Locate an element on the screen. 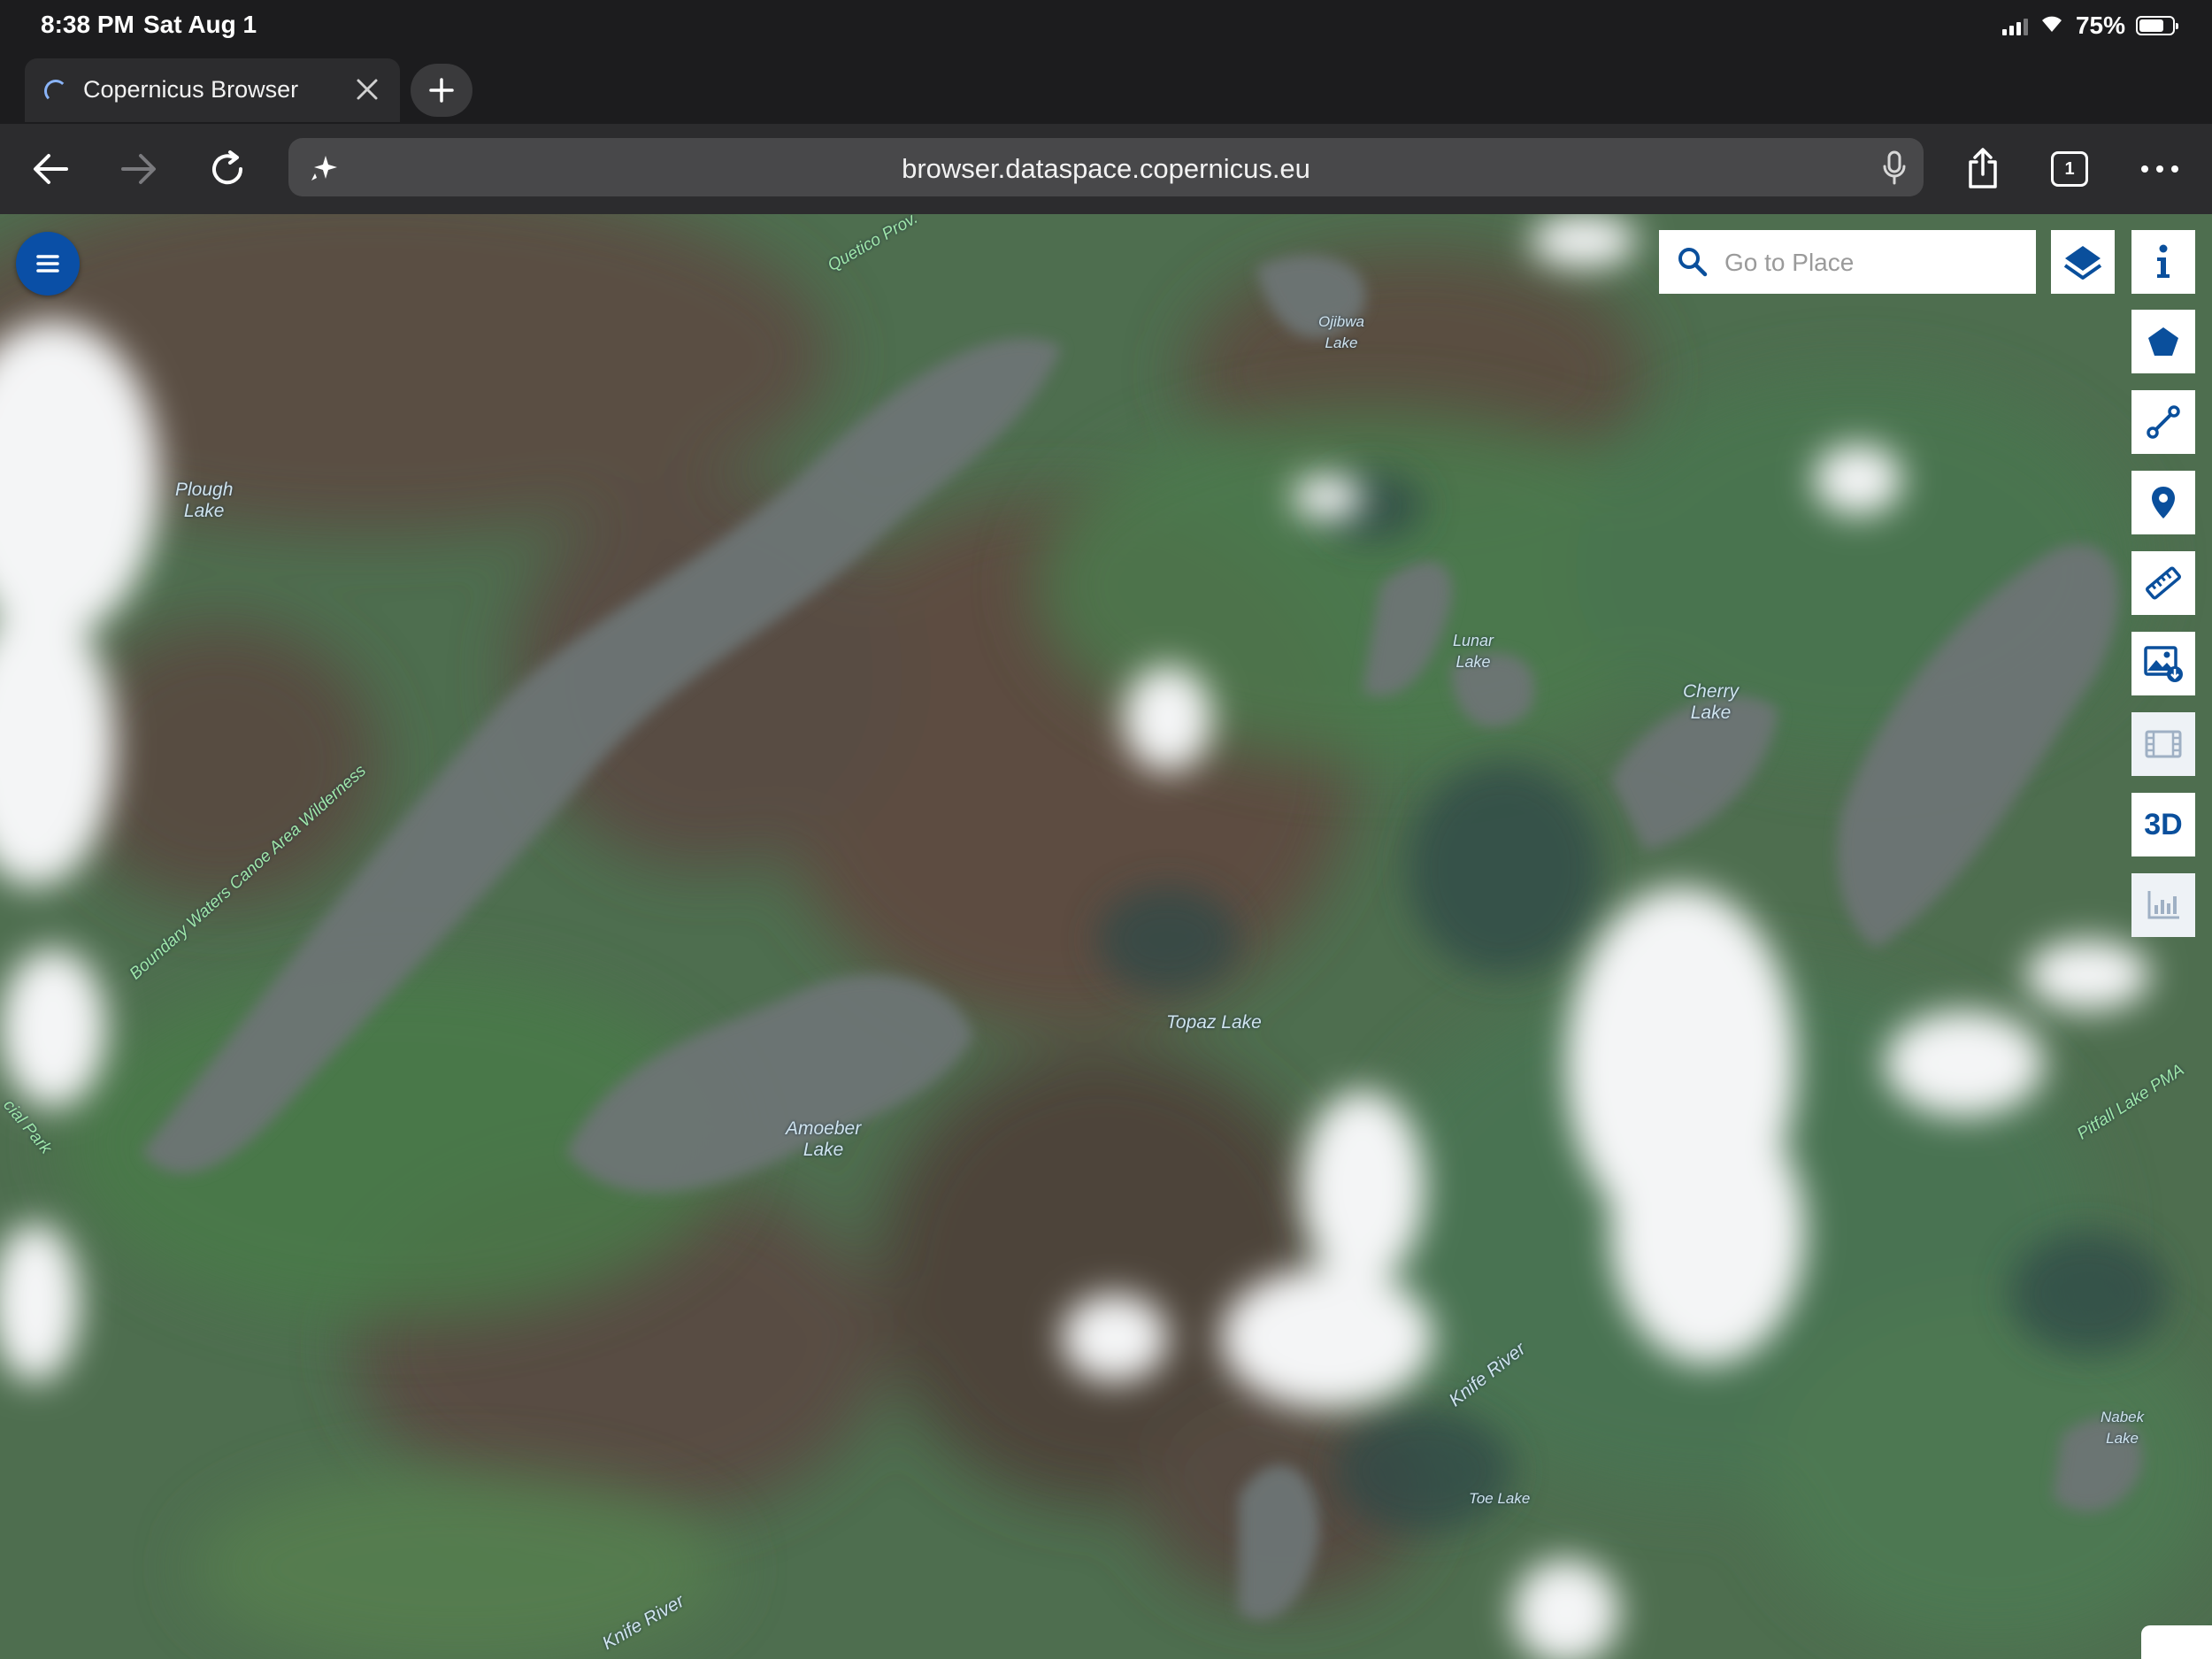 Image resolution: width=2212 pixels, height=1659 pixels. browser-tab: Copernicus Browser is located at coordinates (213, 90).